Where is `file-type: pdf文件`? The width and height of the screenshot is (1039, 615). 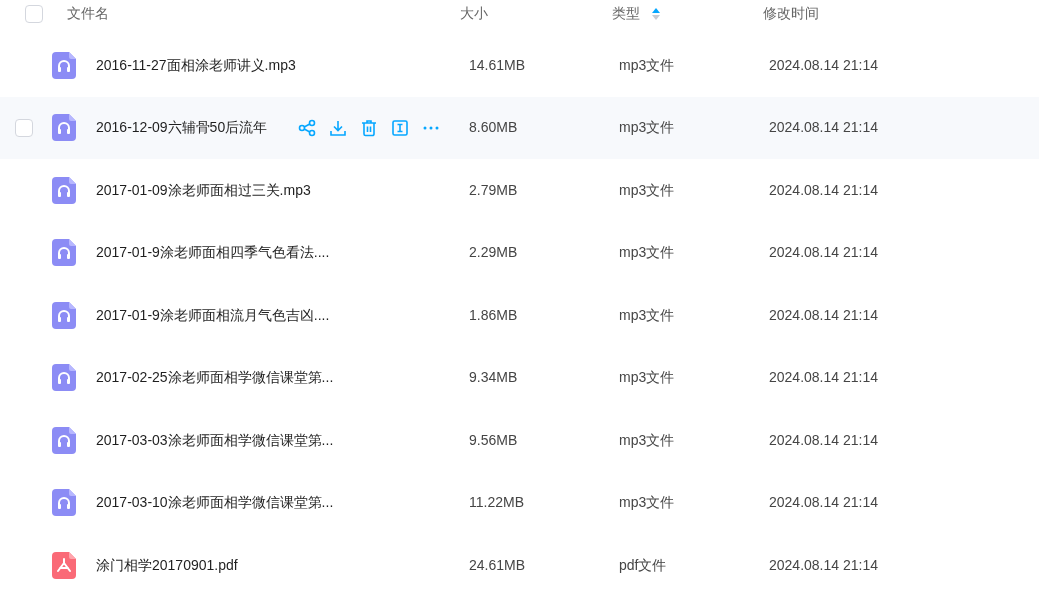 file-type: pdf文件 is located at coordinates (643, 564).